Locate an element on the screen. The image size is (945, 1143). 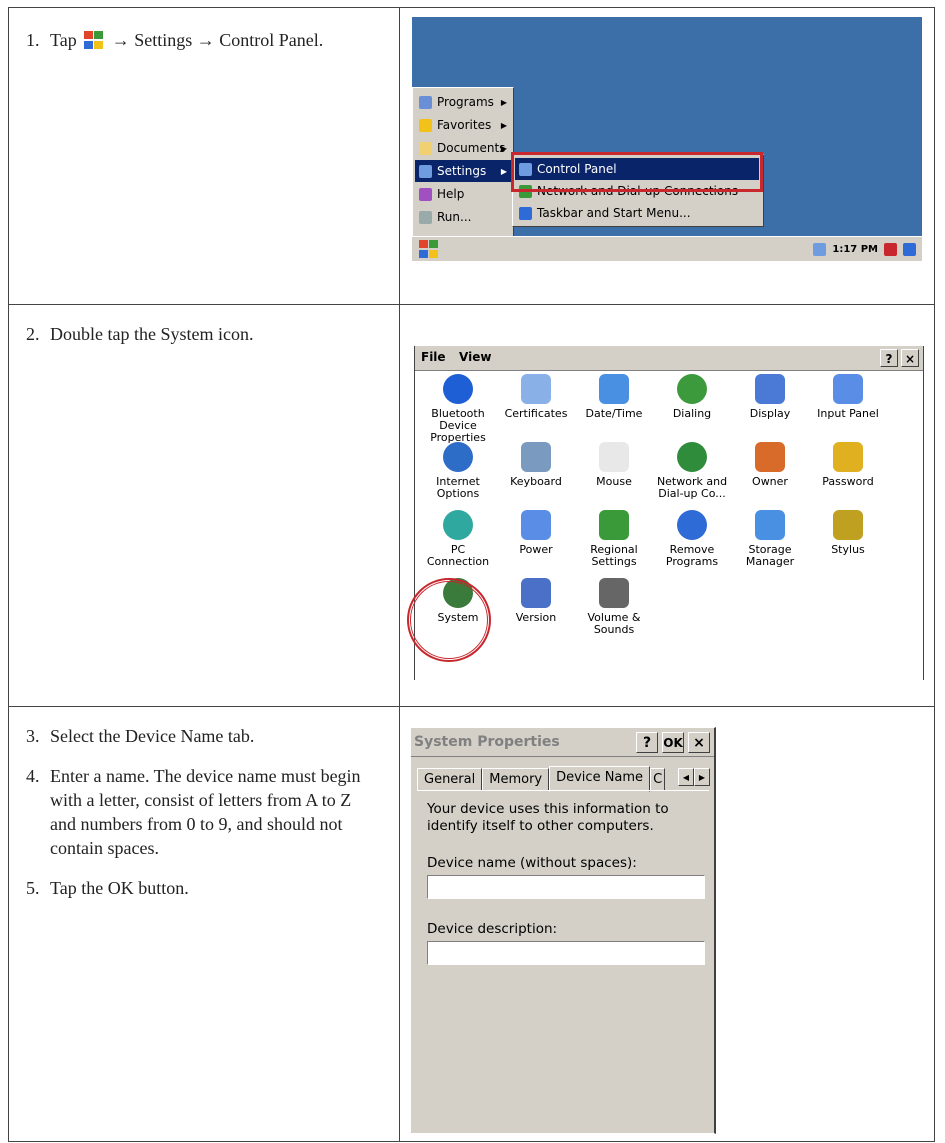
step-3: 3. Select the Device Name tab. is located at coordinates (198, 736).